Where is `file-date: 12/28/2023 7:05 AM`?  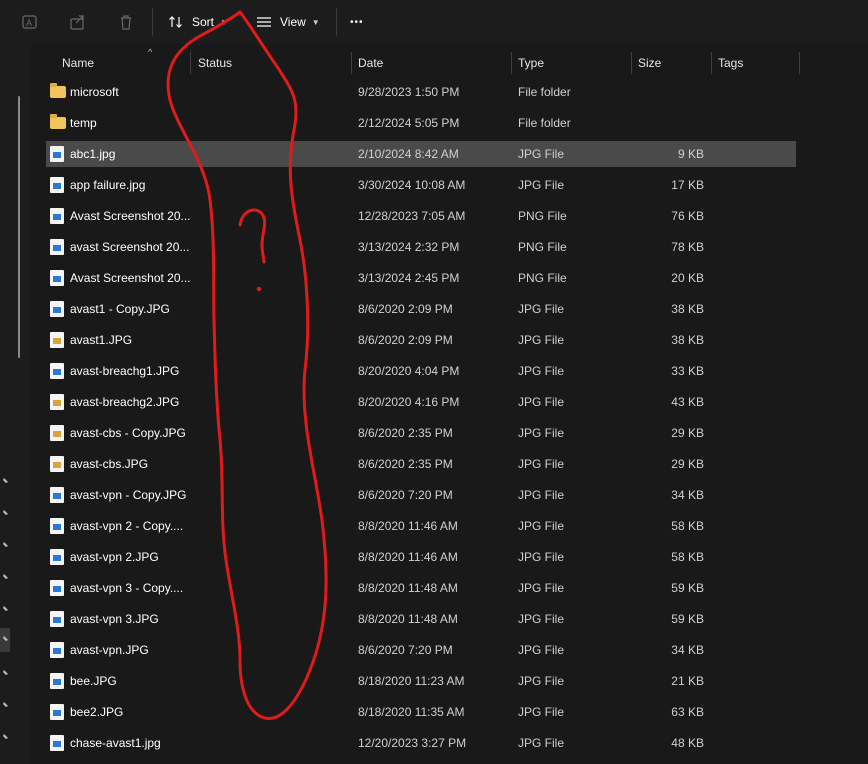
file-date: 12/28/2023 7:05 AM is located at coordinates (412, 216).